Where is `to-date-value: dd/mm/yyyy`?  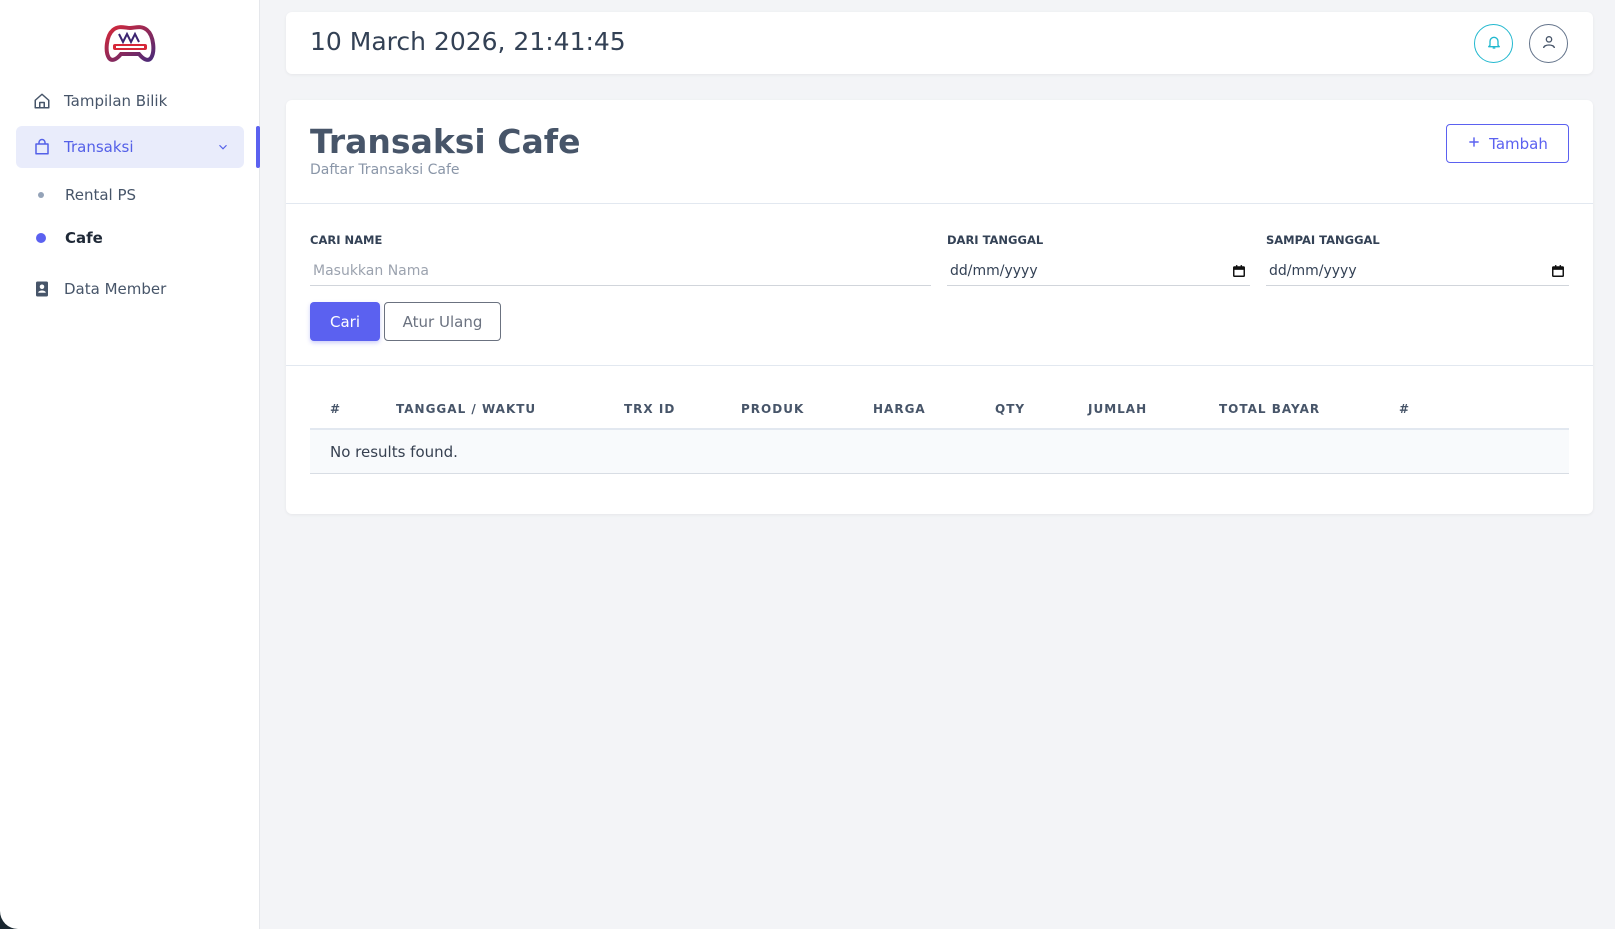
to-date-value: dd/mm/yyyy is located at coordinates (1313, 270).